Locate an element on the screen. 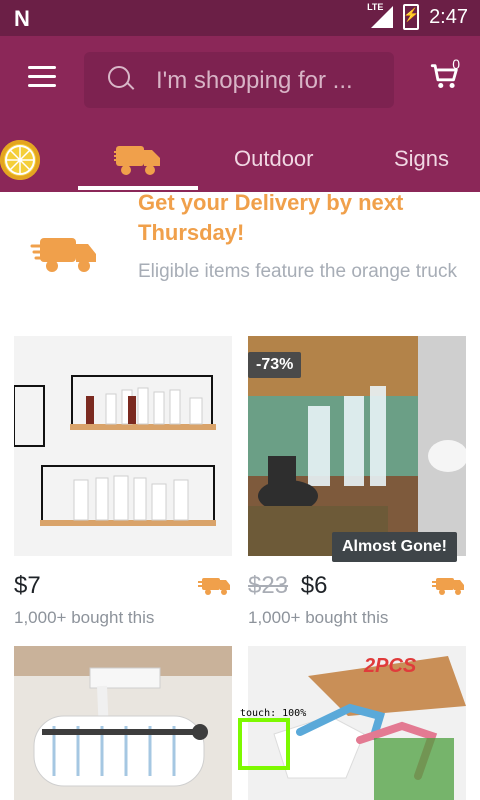 This screenshot has height=800, width=480. status-right: LTE 2:47 is located at coordinates (417, 16).